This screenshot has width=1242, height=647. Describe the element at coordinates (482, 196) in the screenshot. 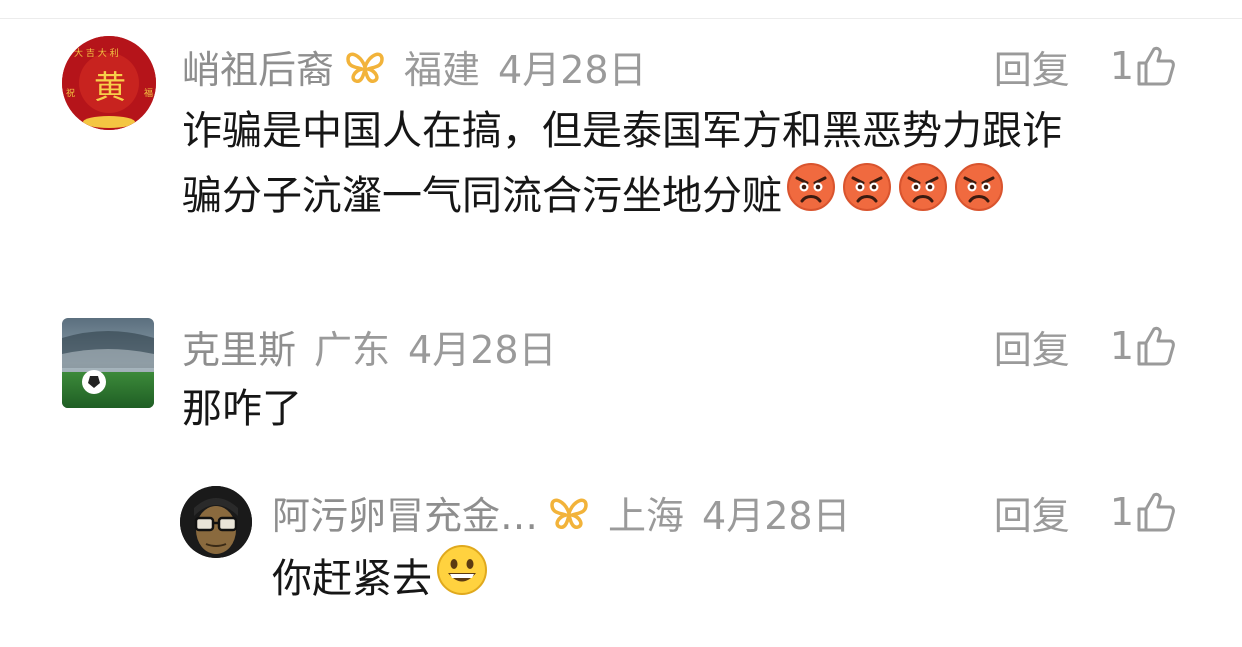

I see `comment-text-line: 骗分子沆瀣一气同流合污坐地分赃` at that location.